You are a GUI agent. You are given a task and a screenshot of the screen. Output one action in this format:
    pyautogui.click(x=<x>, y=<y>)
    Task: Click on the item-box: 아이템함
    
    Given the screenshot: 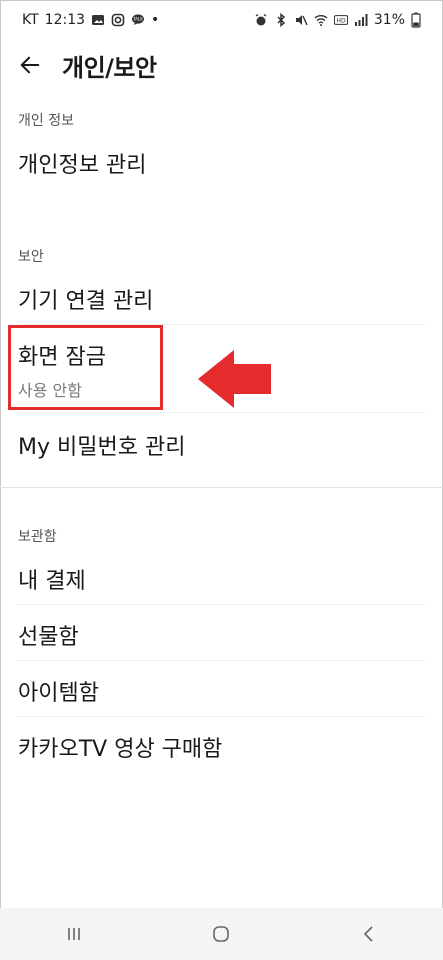 What is the action you would take?
    pyautogui.click(x=221, y=695)
    